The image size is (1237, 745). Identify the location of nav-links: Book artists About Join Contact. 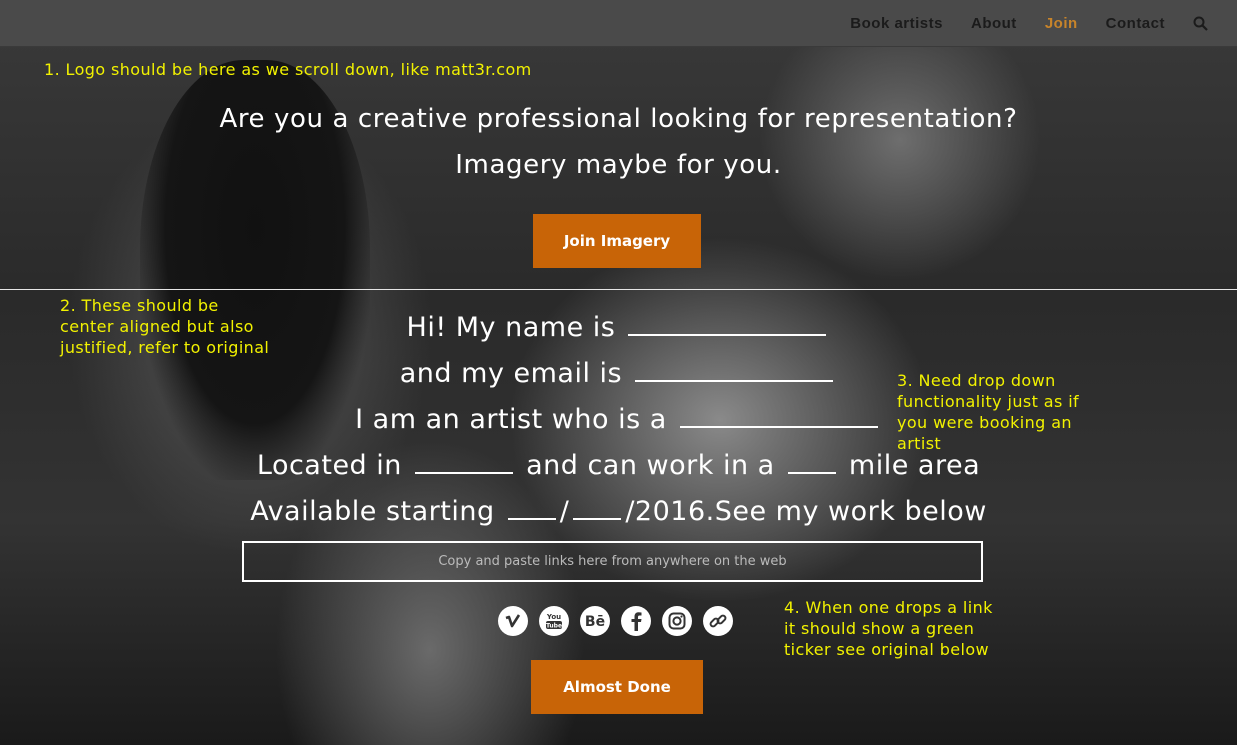
(1015, 23).